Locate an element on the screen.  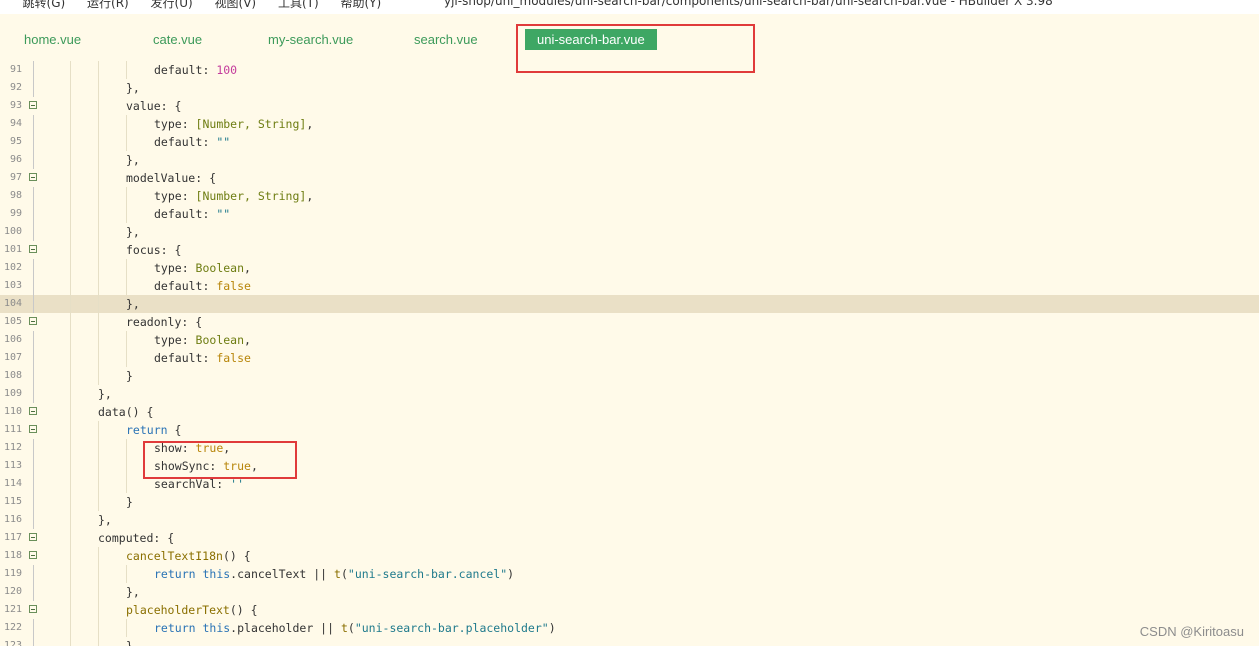
code-line: 97 modelValue: { is located at coordinates (629, 178).